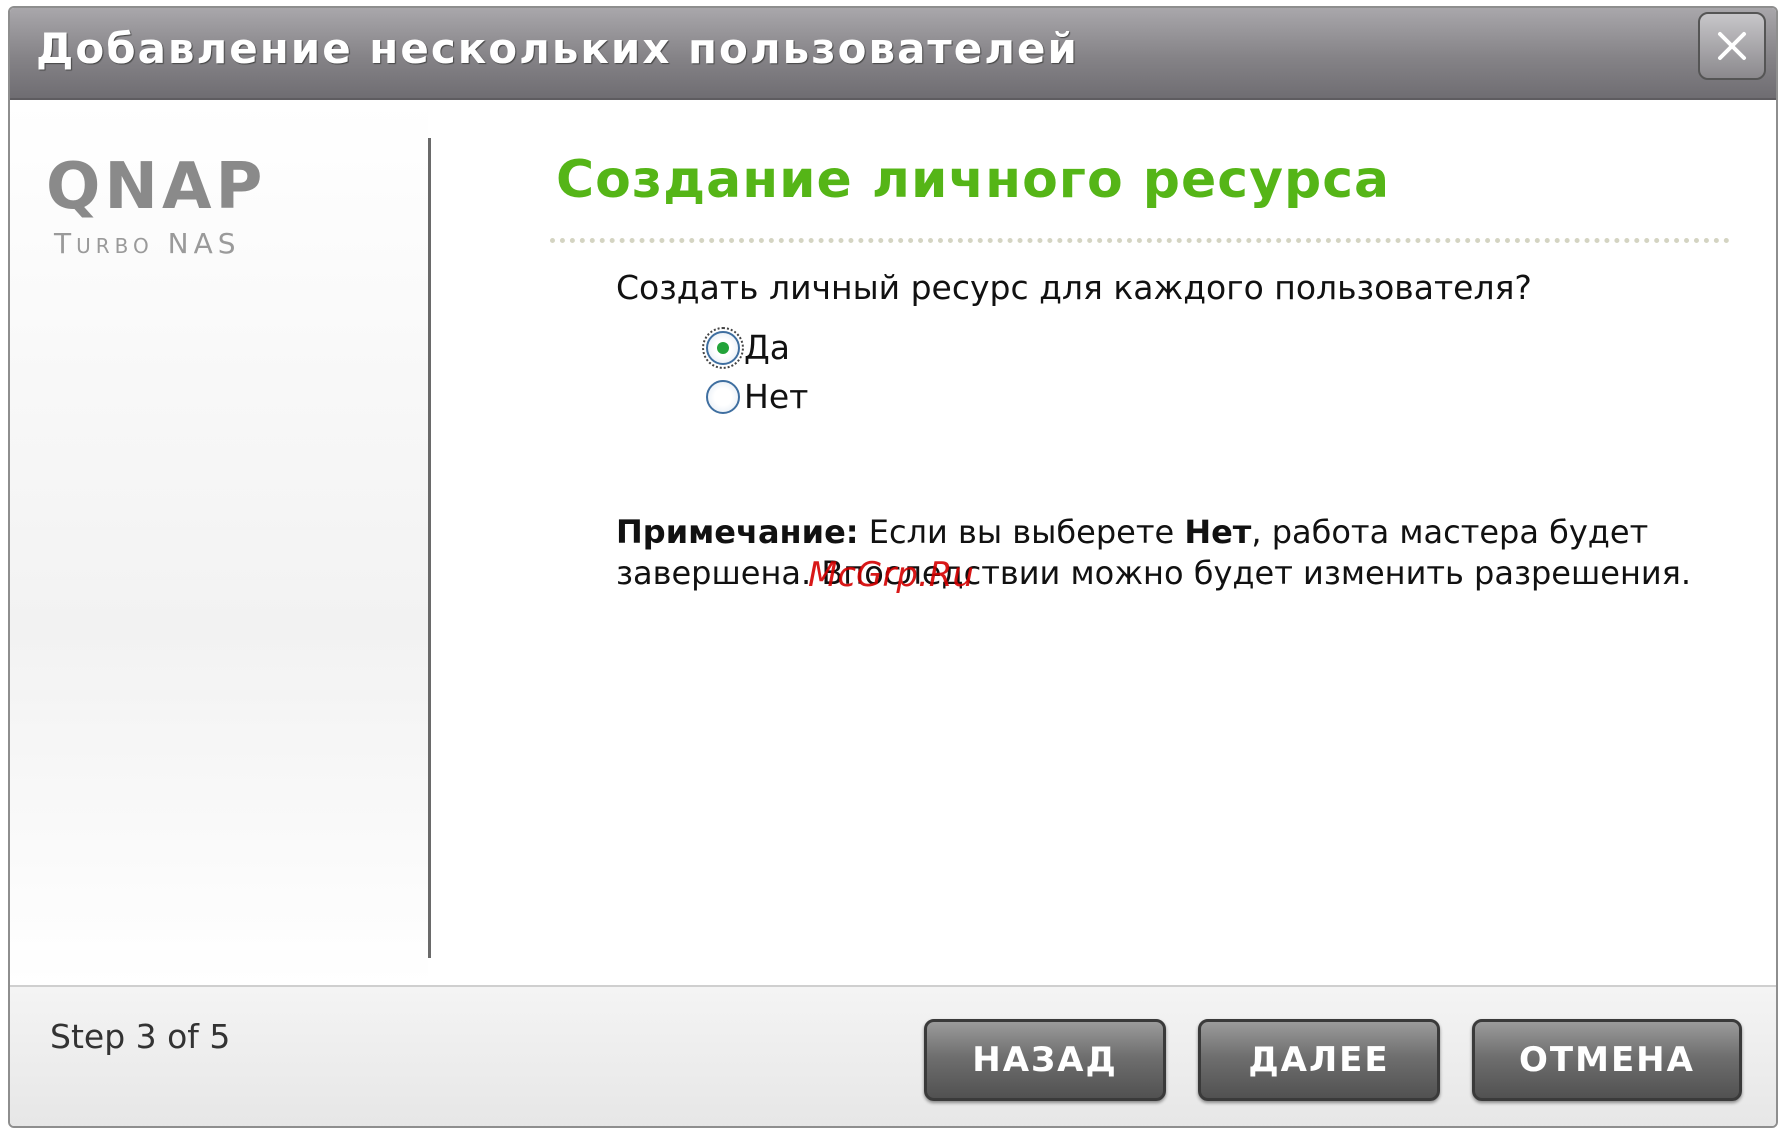  I want to click on dotted-separator, so click(1140, 240).